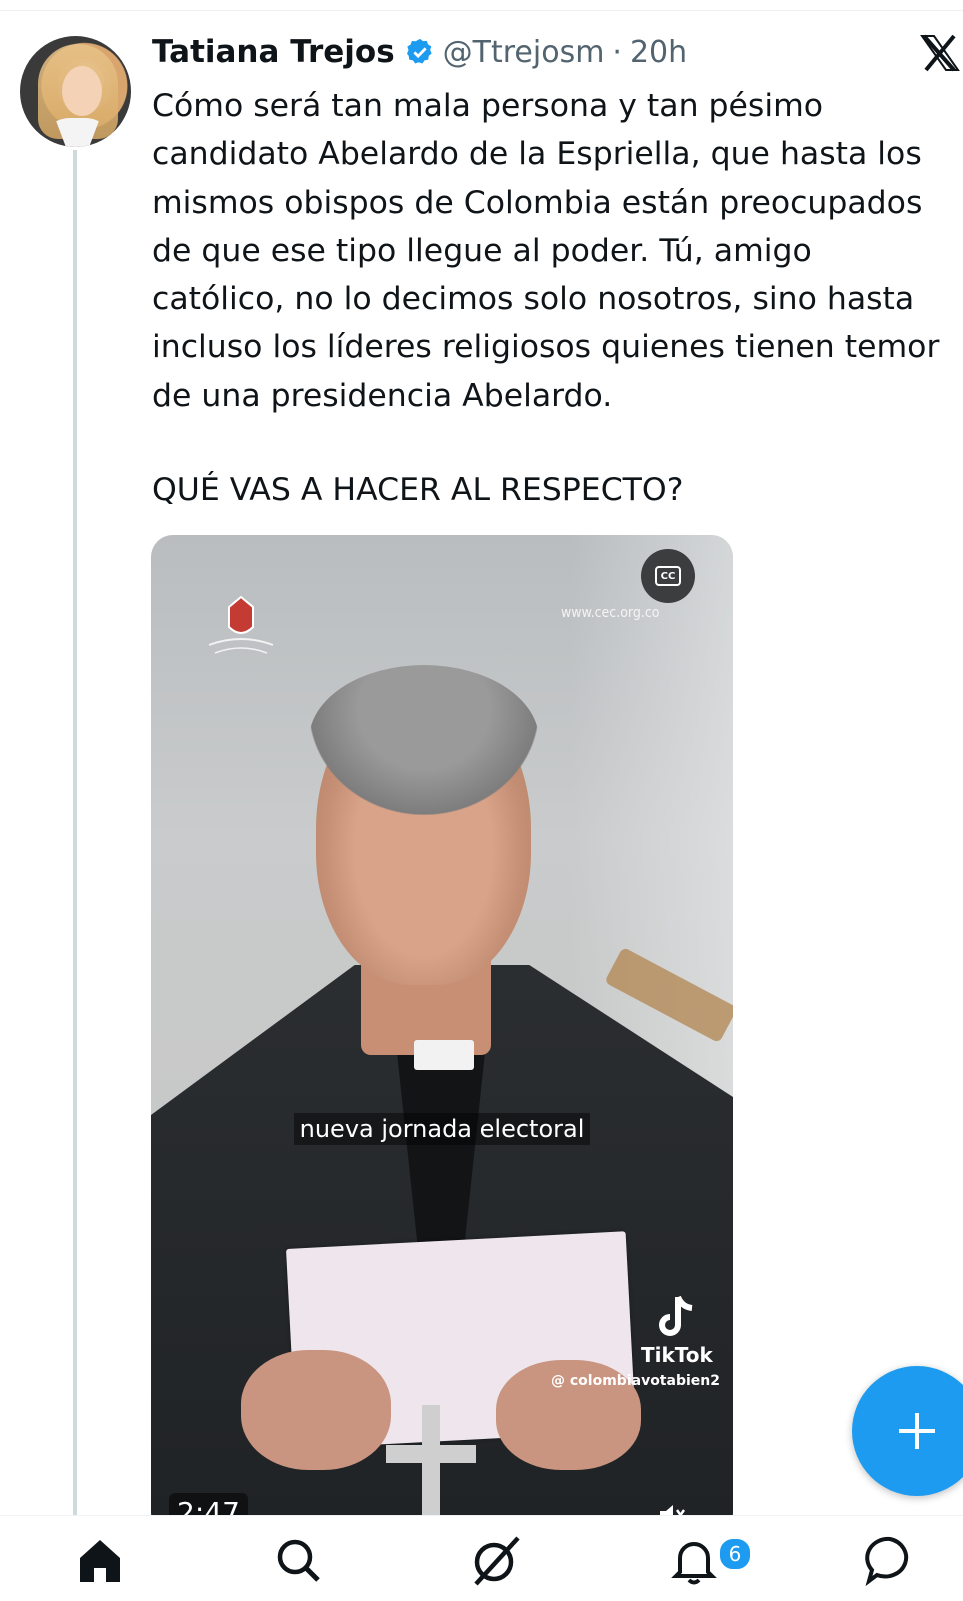 The width and height of the screenshot is (963, 1601). I want to click on episcopal-crest-icon, so click(241, 624).